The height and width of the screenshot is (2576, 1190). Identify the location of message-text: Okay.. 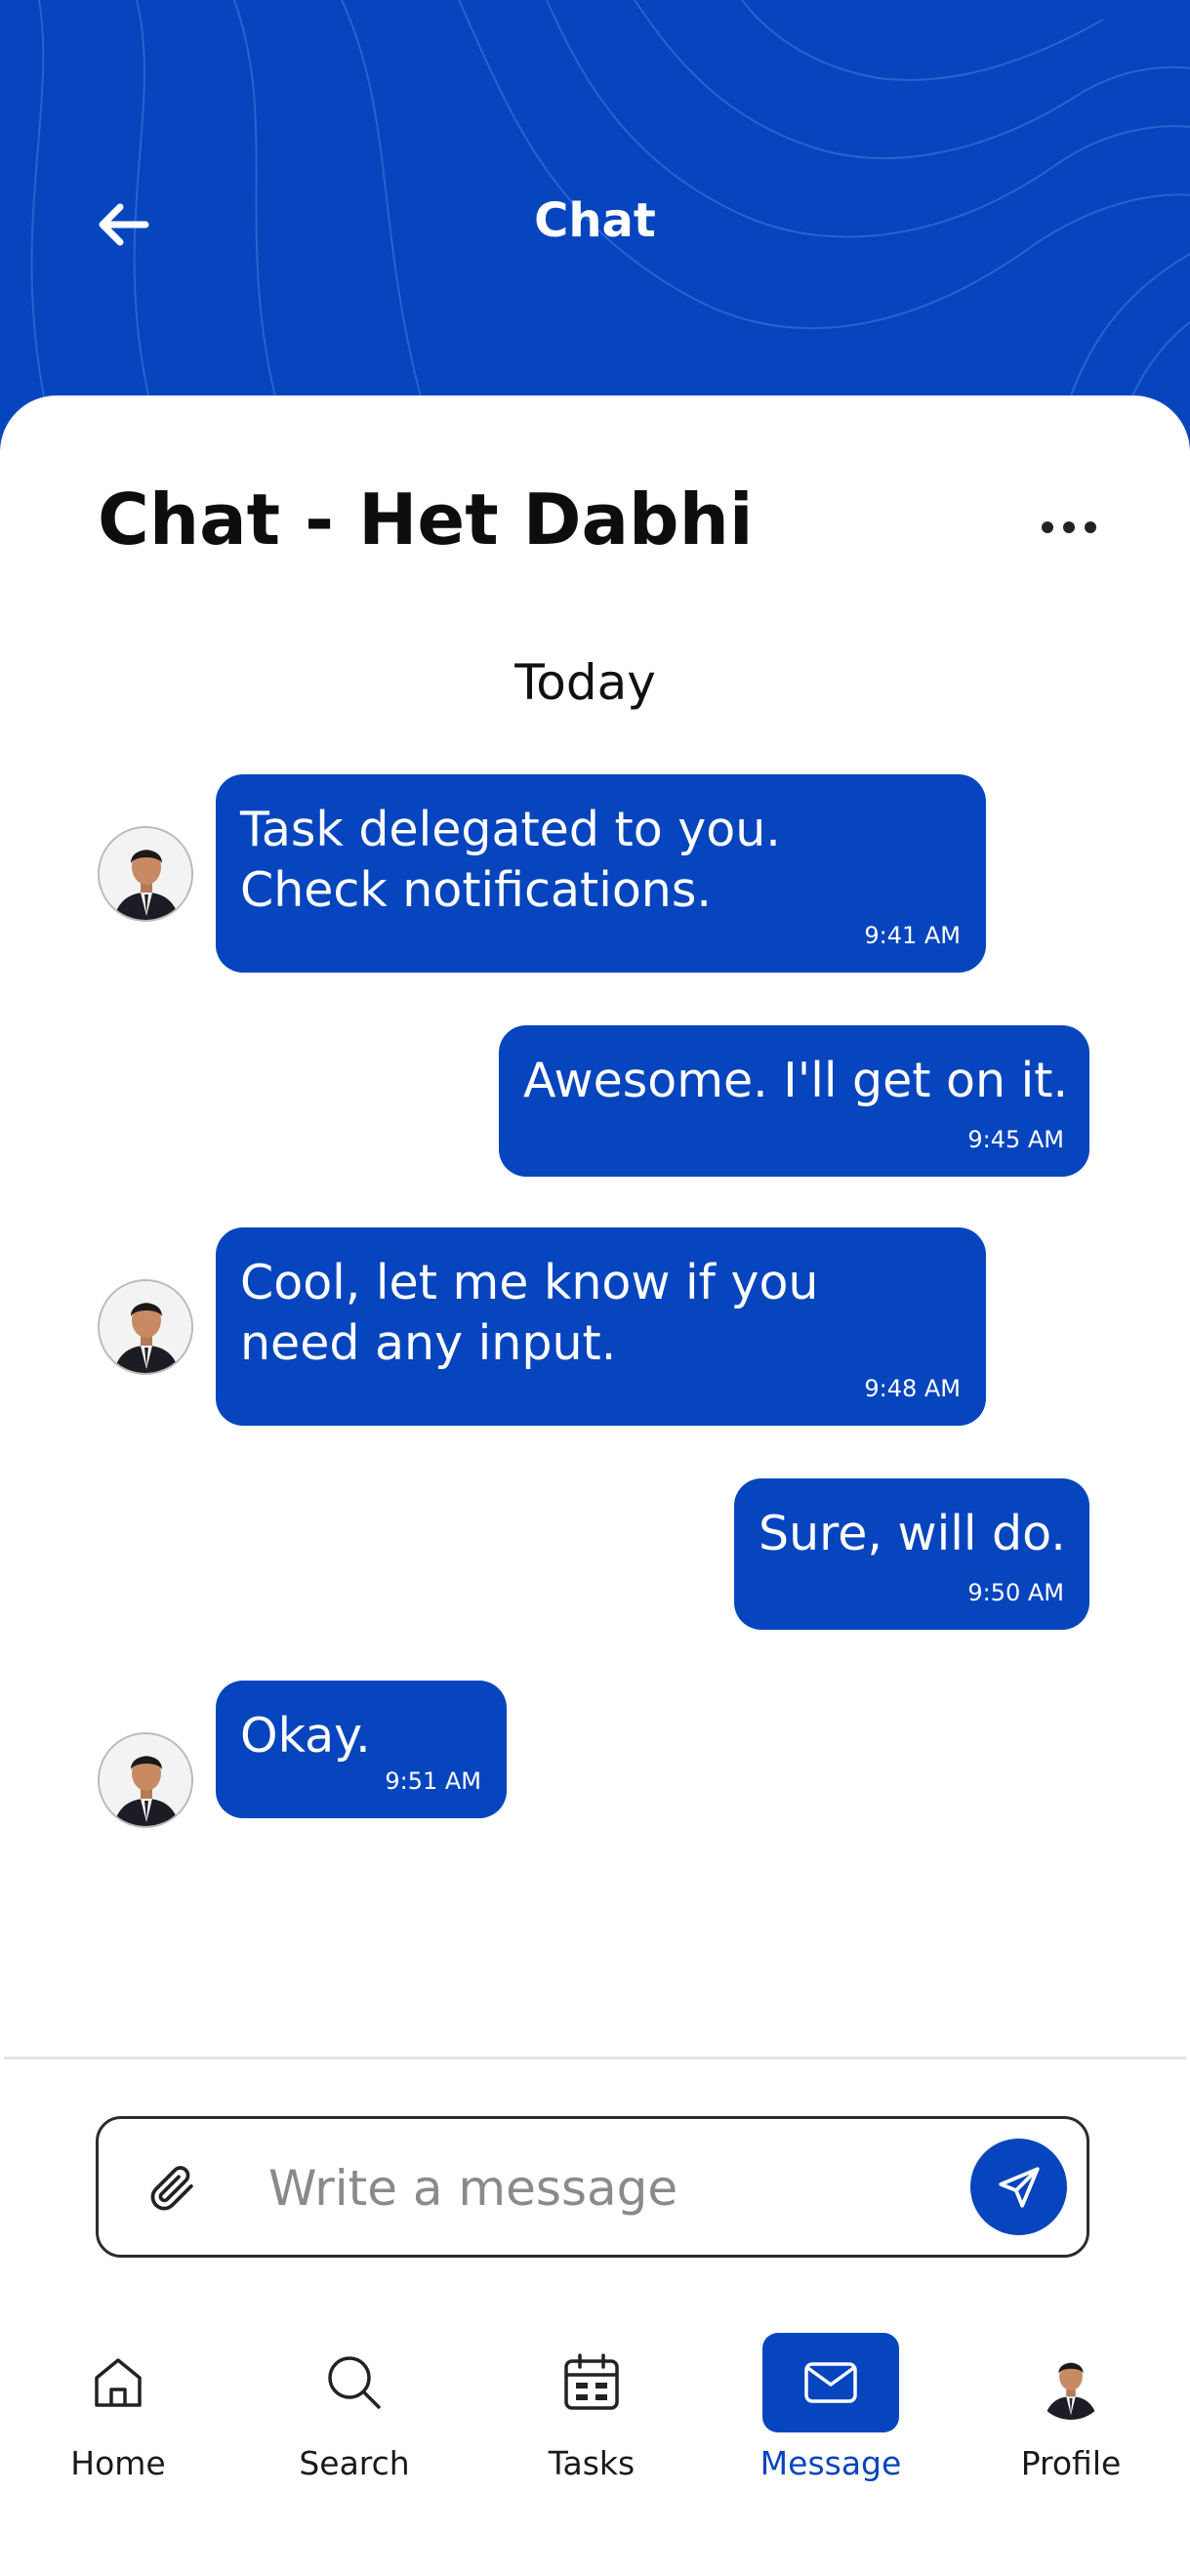
(305, 1736).